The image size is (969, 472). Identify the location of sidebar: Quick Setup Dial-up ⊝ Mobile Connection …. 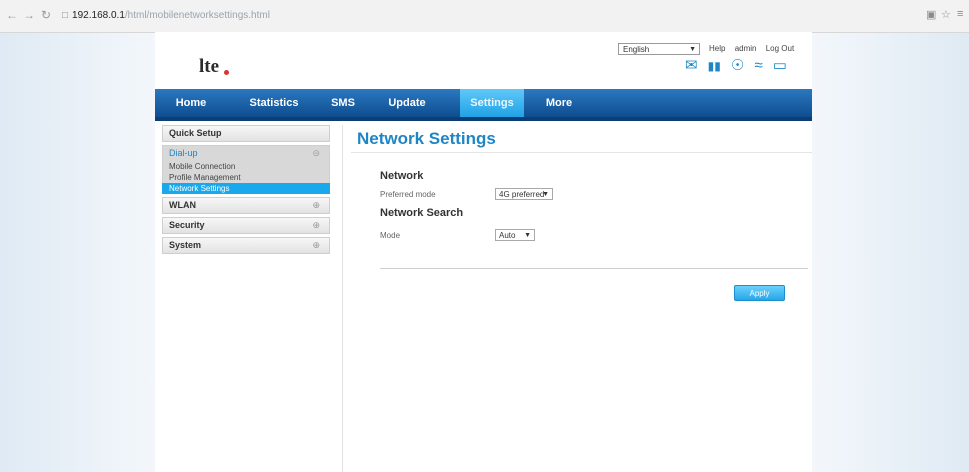
(246, 191).